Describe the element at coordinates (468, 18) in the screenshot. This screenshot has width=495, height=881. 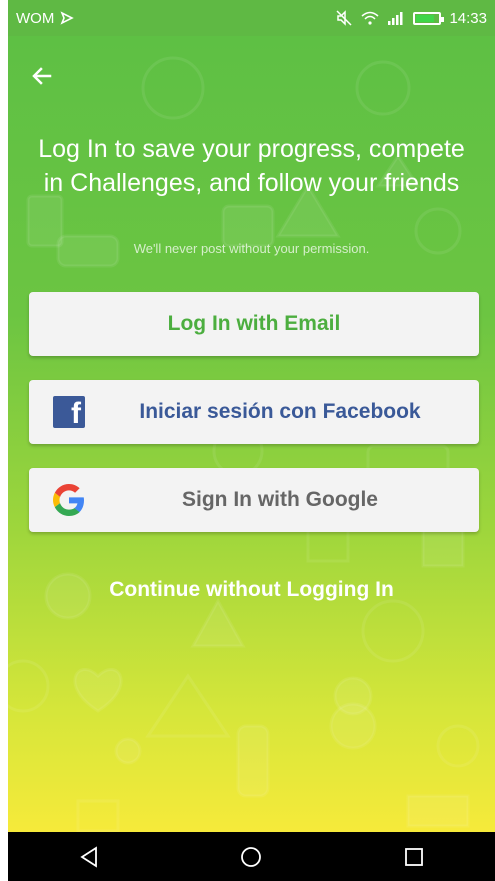
I see `clock: 14:33` at that location.